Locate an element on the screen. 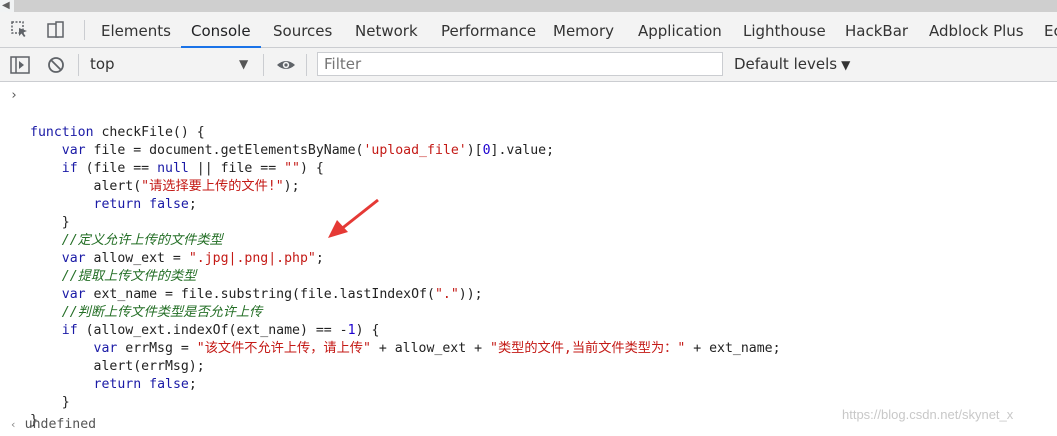  log-levels-dropdown: Default levels ▼ is located at coordinates (792, 64).